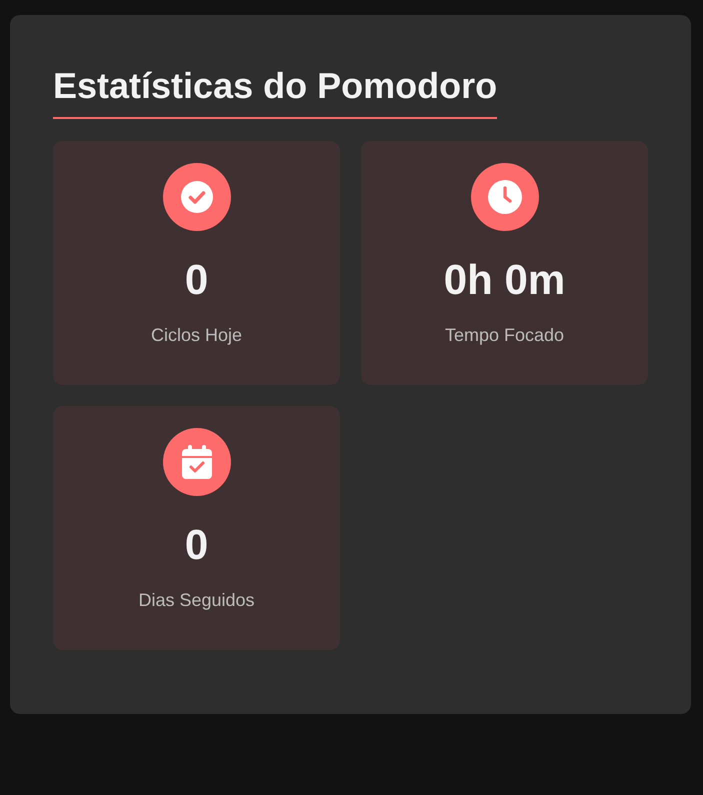 The image size is (703, 795). What do you see at coordinates (504, 335) in the screenshot?
I see `stat-label: Tempo Focado` at bounding box center [504, 335].